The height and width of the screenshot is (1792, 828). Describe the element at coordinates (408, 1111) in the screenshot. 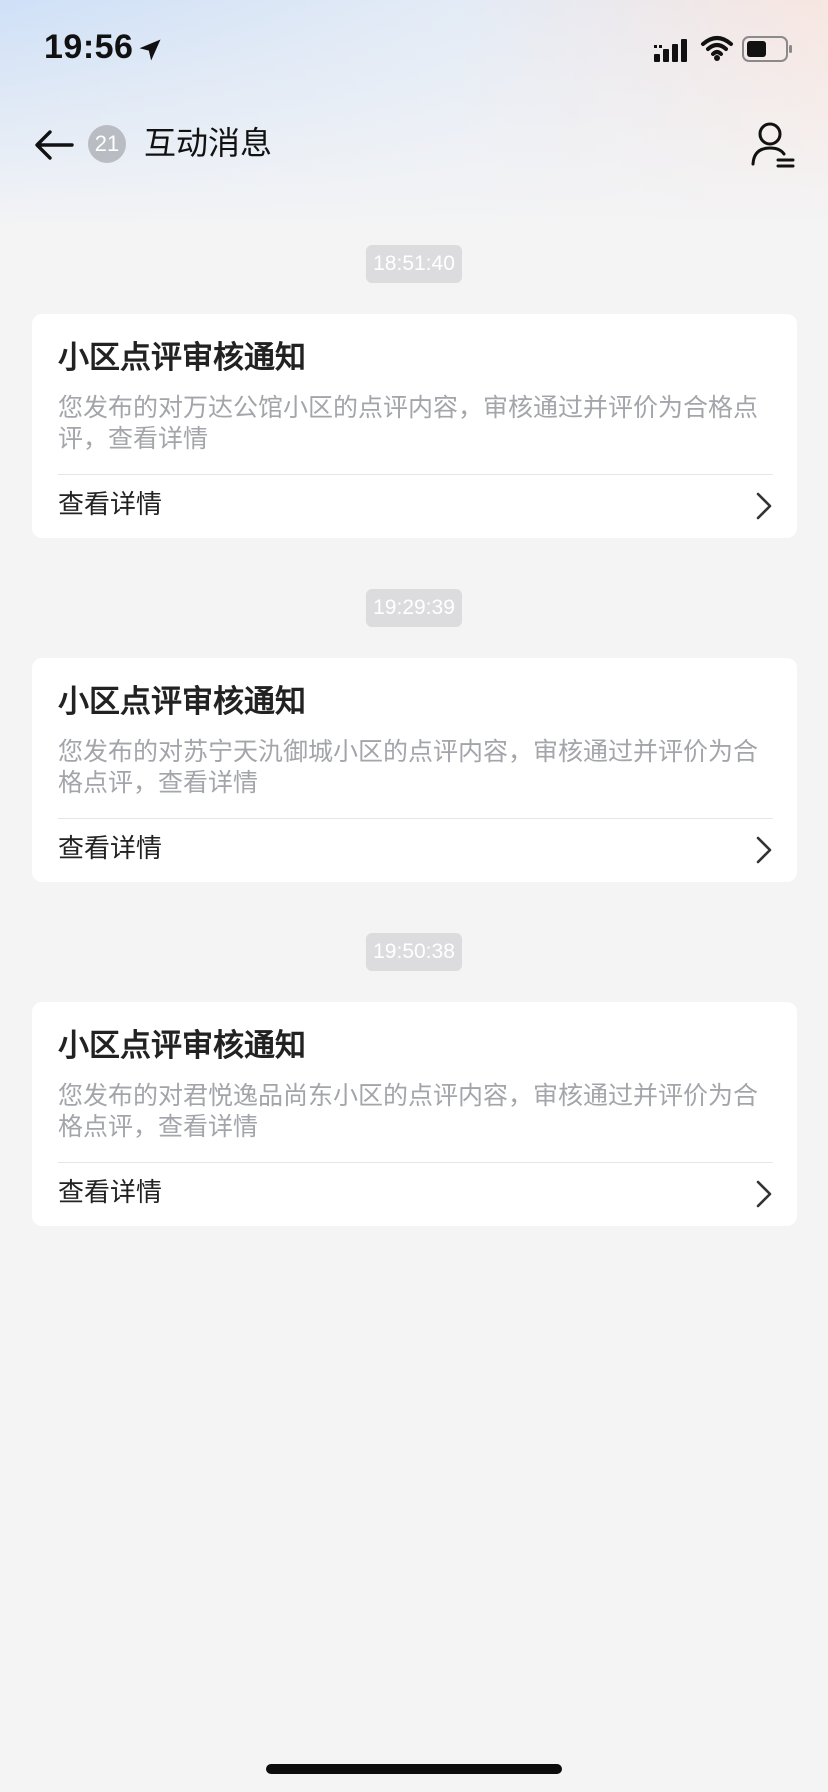

I see `message-body: 您发布的对君悦逸品尚东小区的点评内容，审核通过并评价为合格点评，查看详情` at that location.